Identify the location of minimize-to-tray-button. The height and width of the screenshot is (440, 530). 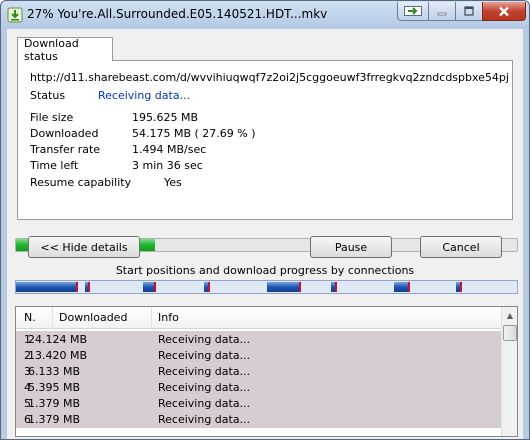
(413, 11).